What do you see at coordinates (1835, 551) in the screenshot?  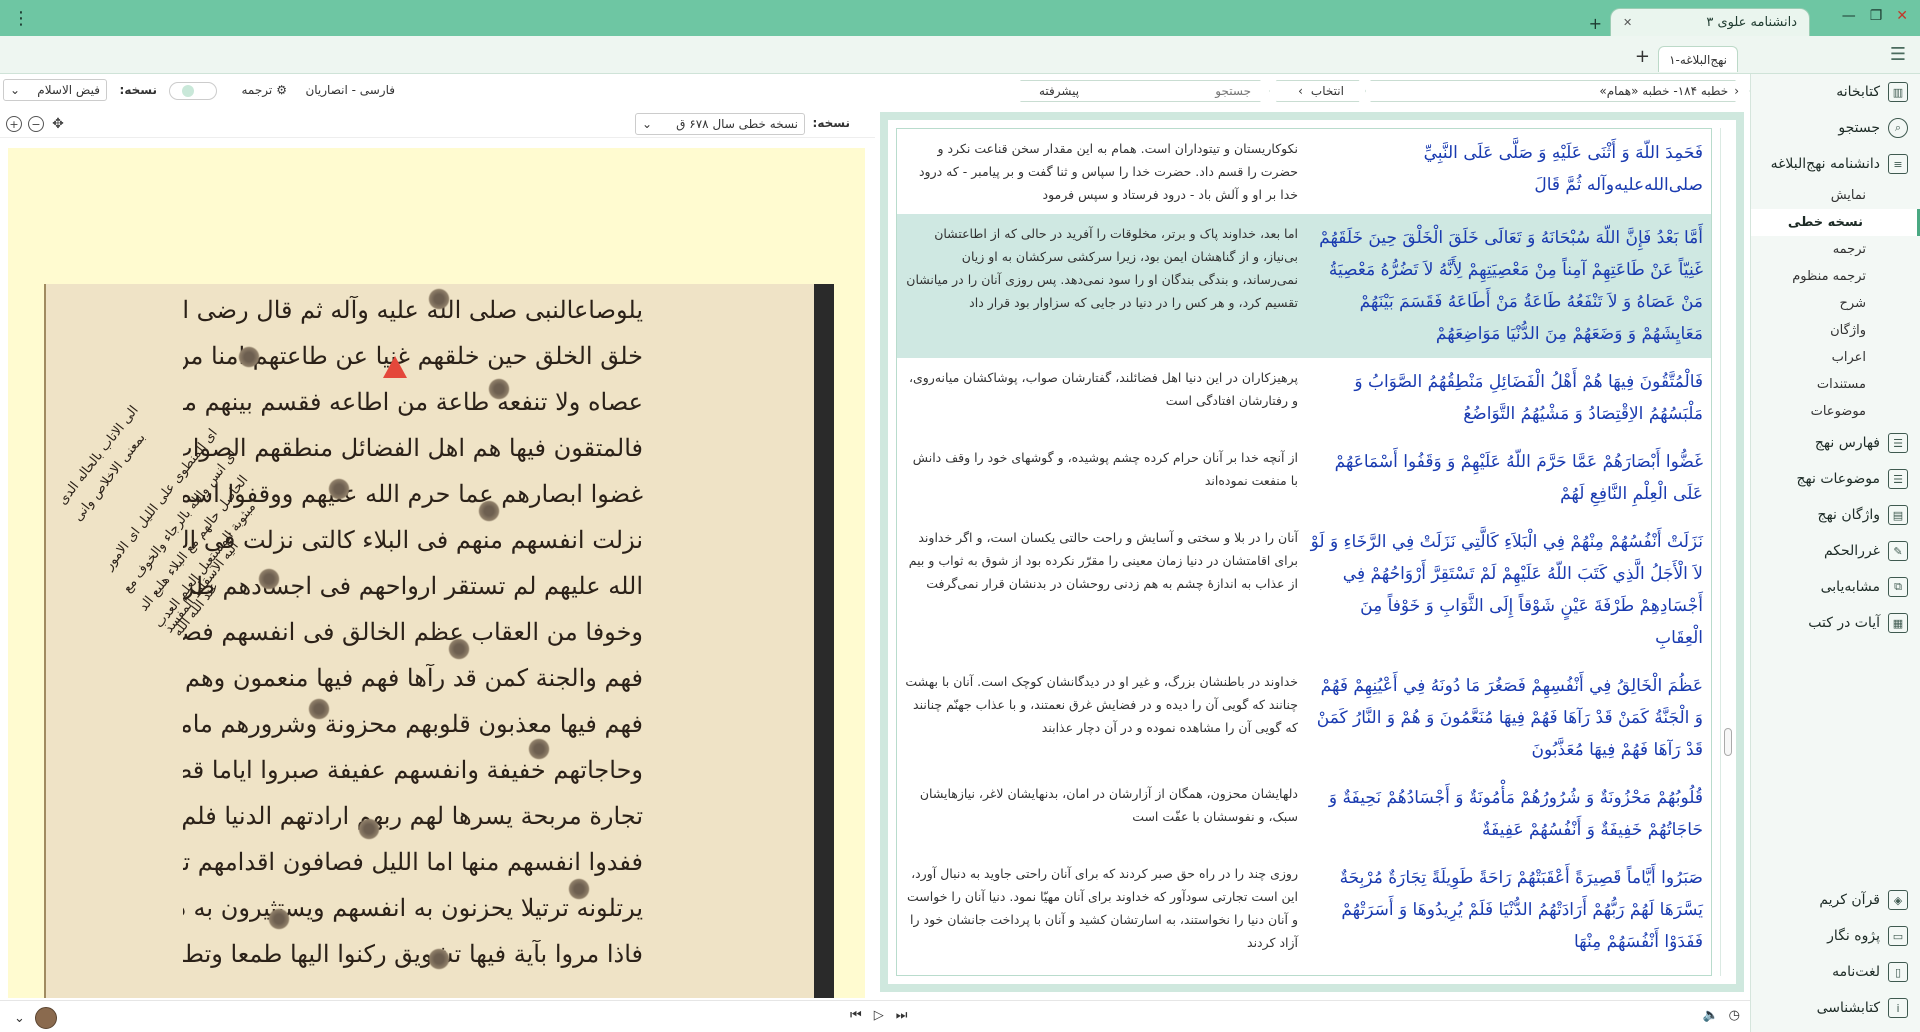 I see `sidebar-item-ghurar: ✎ غررالحکم` at bounding box center [1835, 551].